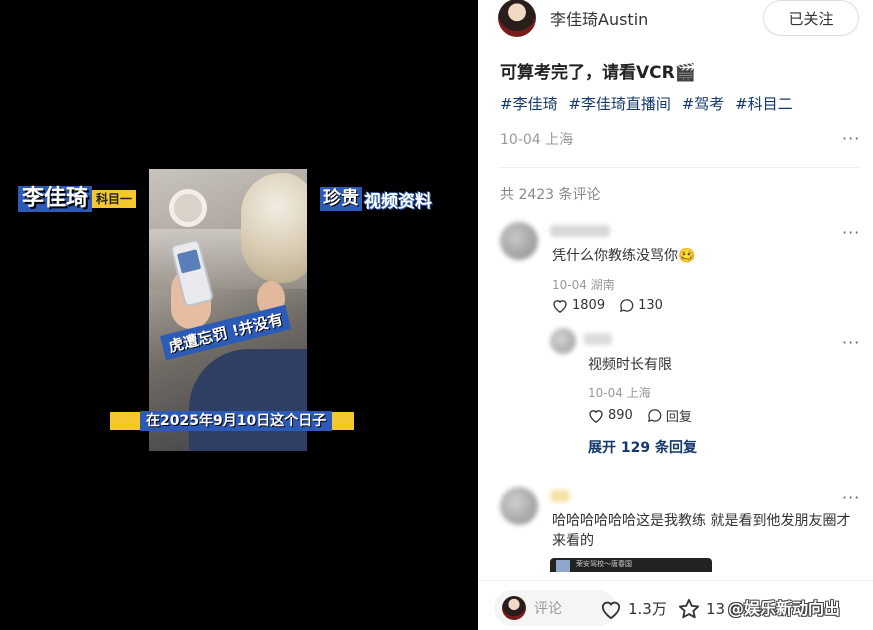 The image size is (873, 630). I want to click on reply-like-button: 890, so click(610, 415).